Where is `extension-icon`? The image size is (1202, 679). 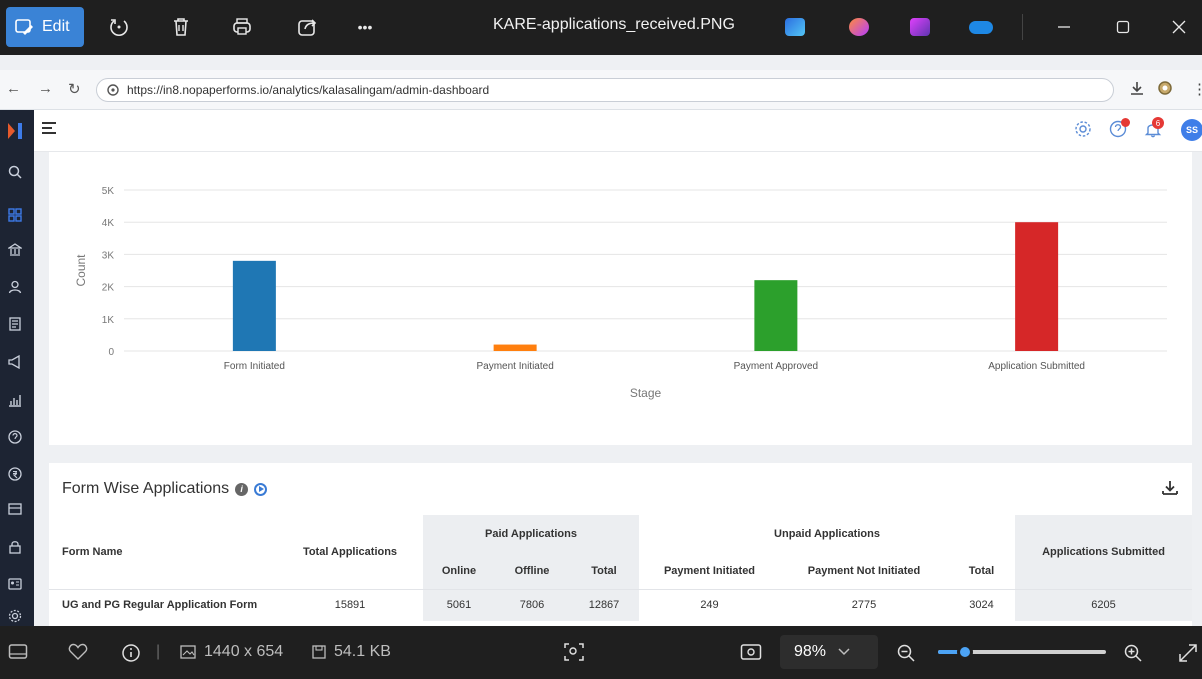 extension-icon is located at coordinates (1165, 90).